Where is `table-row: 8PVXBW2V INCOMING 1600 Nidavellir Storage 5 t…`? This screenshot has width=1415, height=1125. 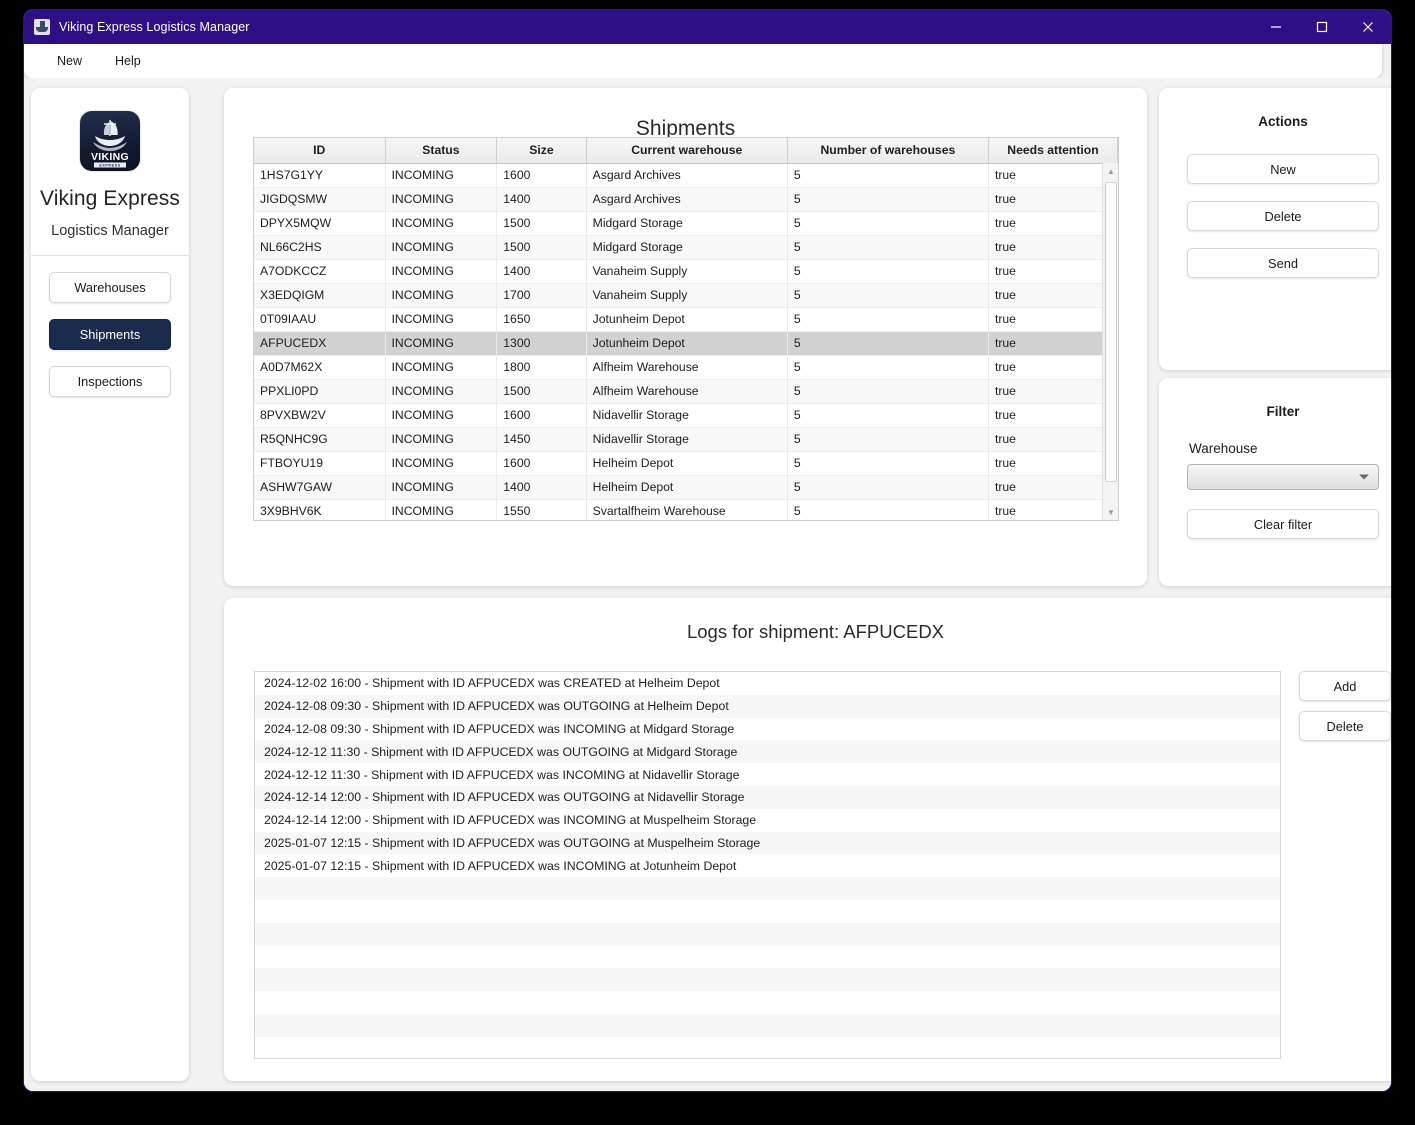 table-row: 8PVXBW2V INCOMING 1600 Nidavellir Storage 5 t… is located at coordinates (686, 415).